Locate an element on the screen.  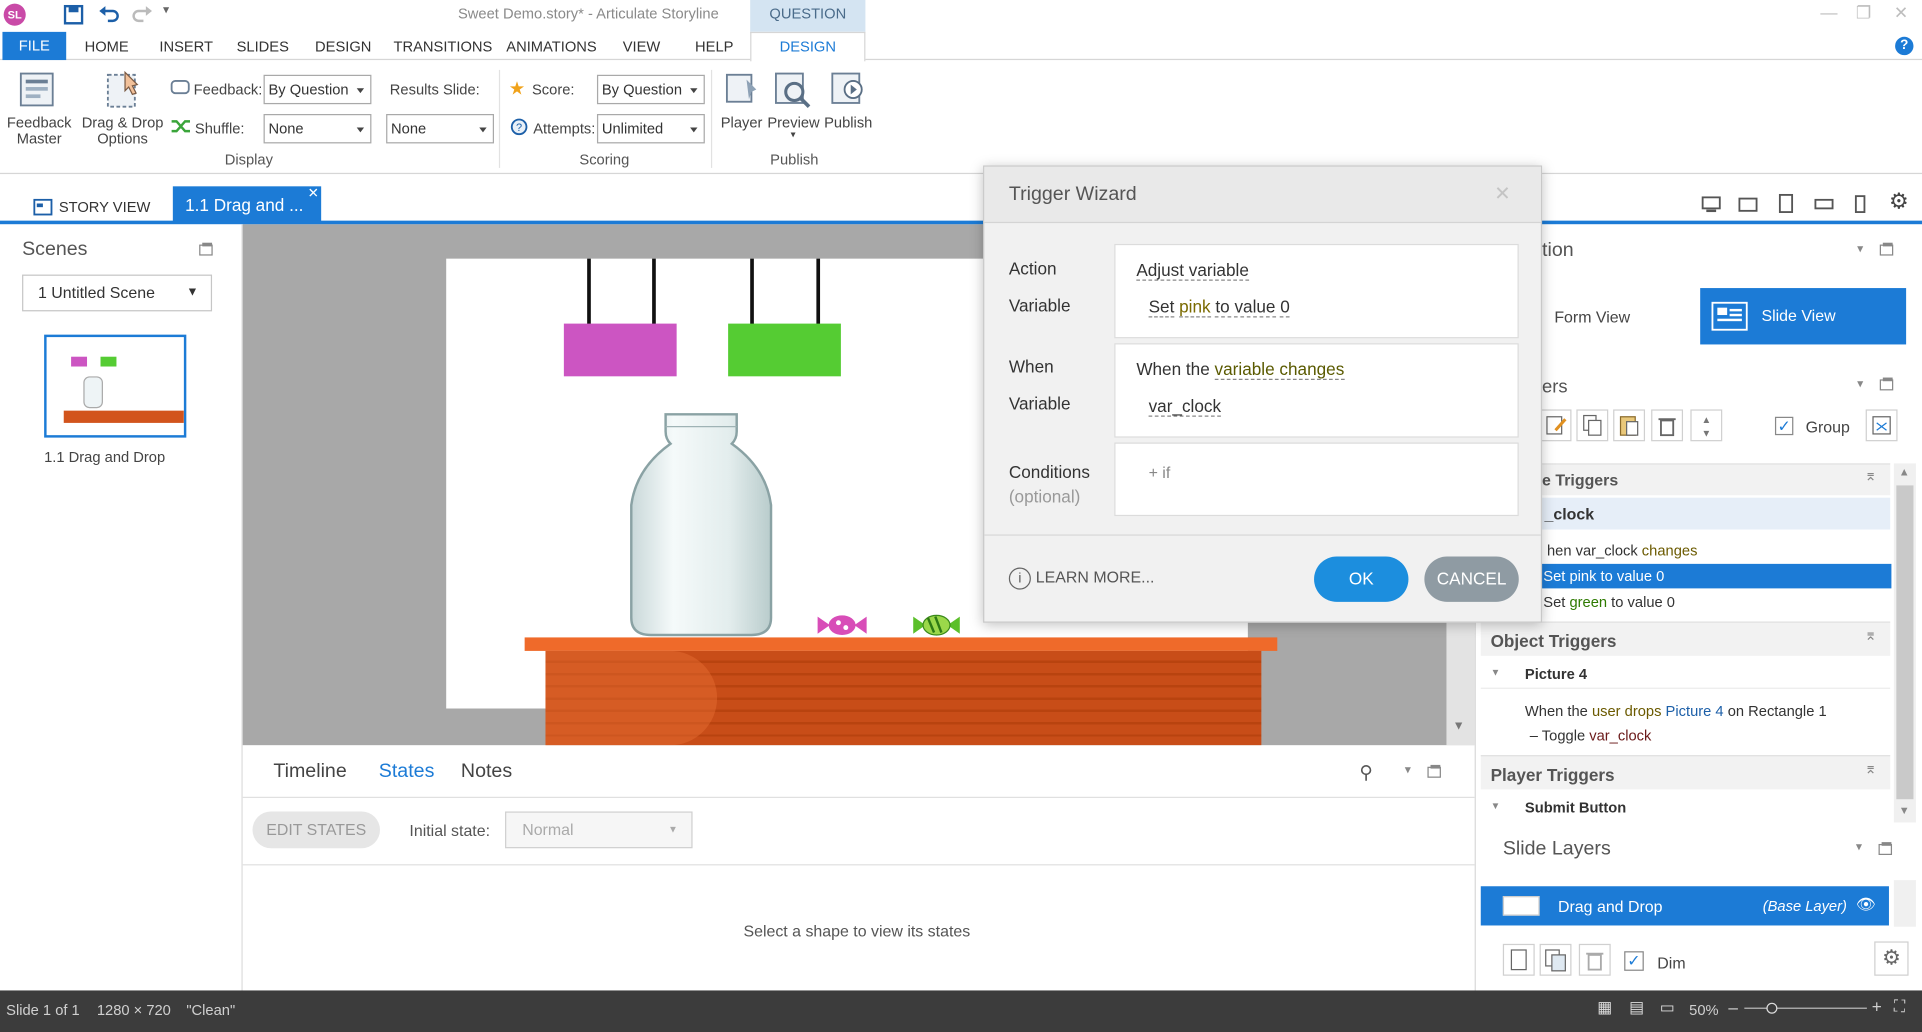
trigger-set-green: Set green to value 0 is located at coordinates (1609, 601).